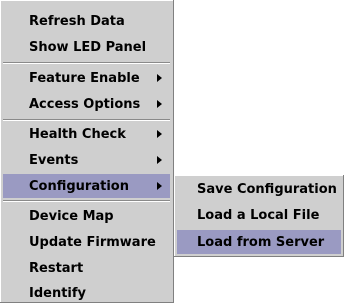 This screenshot has width=344, height=305. I want to click on submenu-item-load-local-file: Load a Local File, so click(259, 215).